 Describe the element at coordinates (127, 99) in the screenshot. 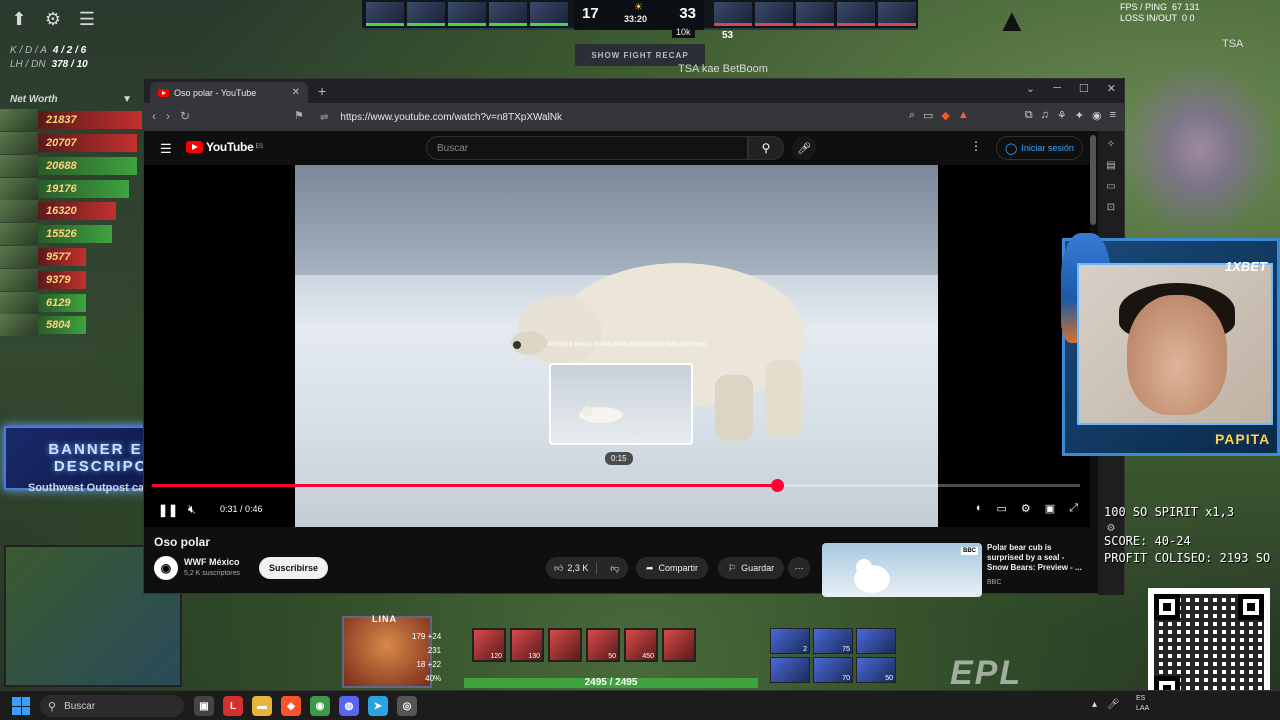

I see `chevron-down-icon: ▼` at that location.